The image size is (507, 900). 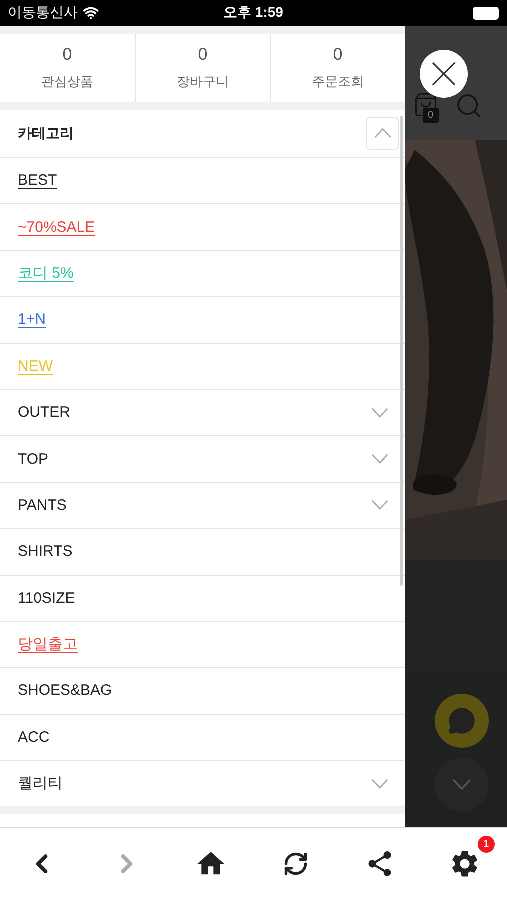 I want to click on category-link: PANTS, so click(x=42, y=505).